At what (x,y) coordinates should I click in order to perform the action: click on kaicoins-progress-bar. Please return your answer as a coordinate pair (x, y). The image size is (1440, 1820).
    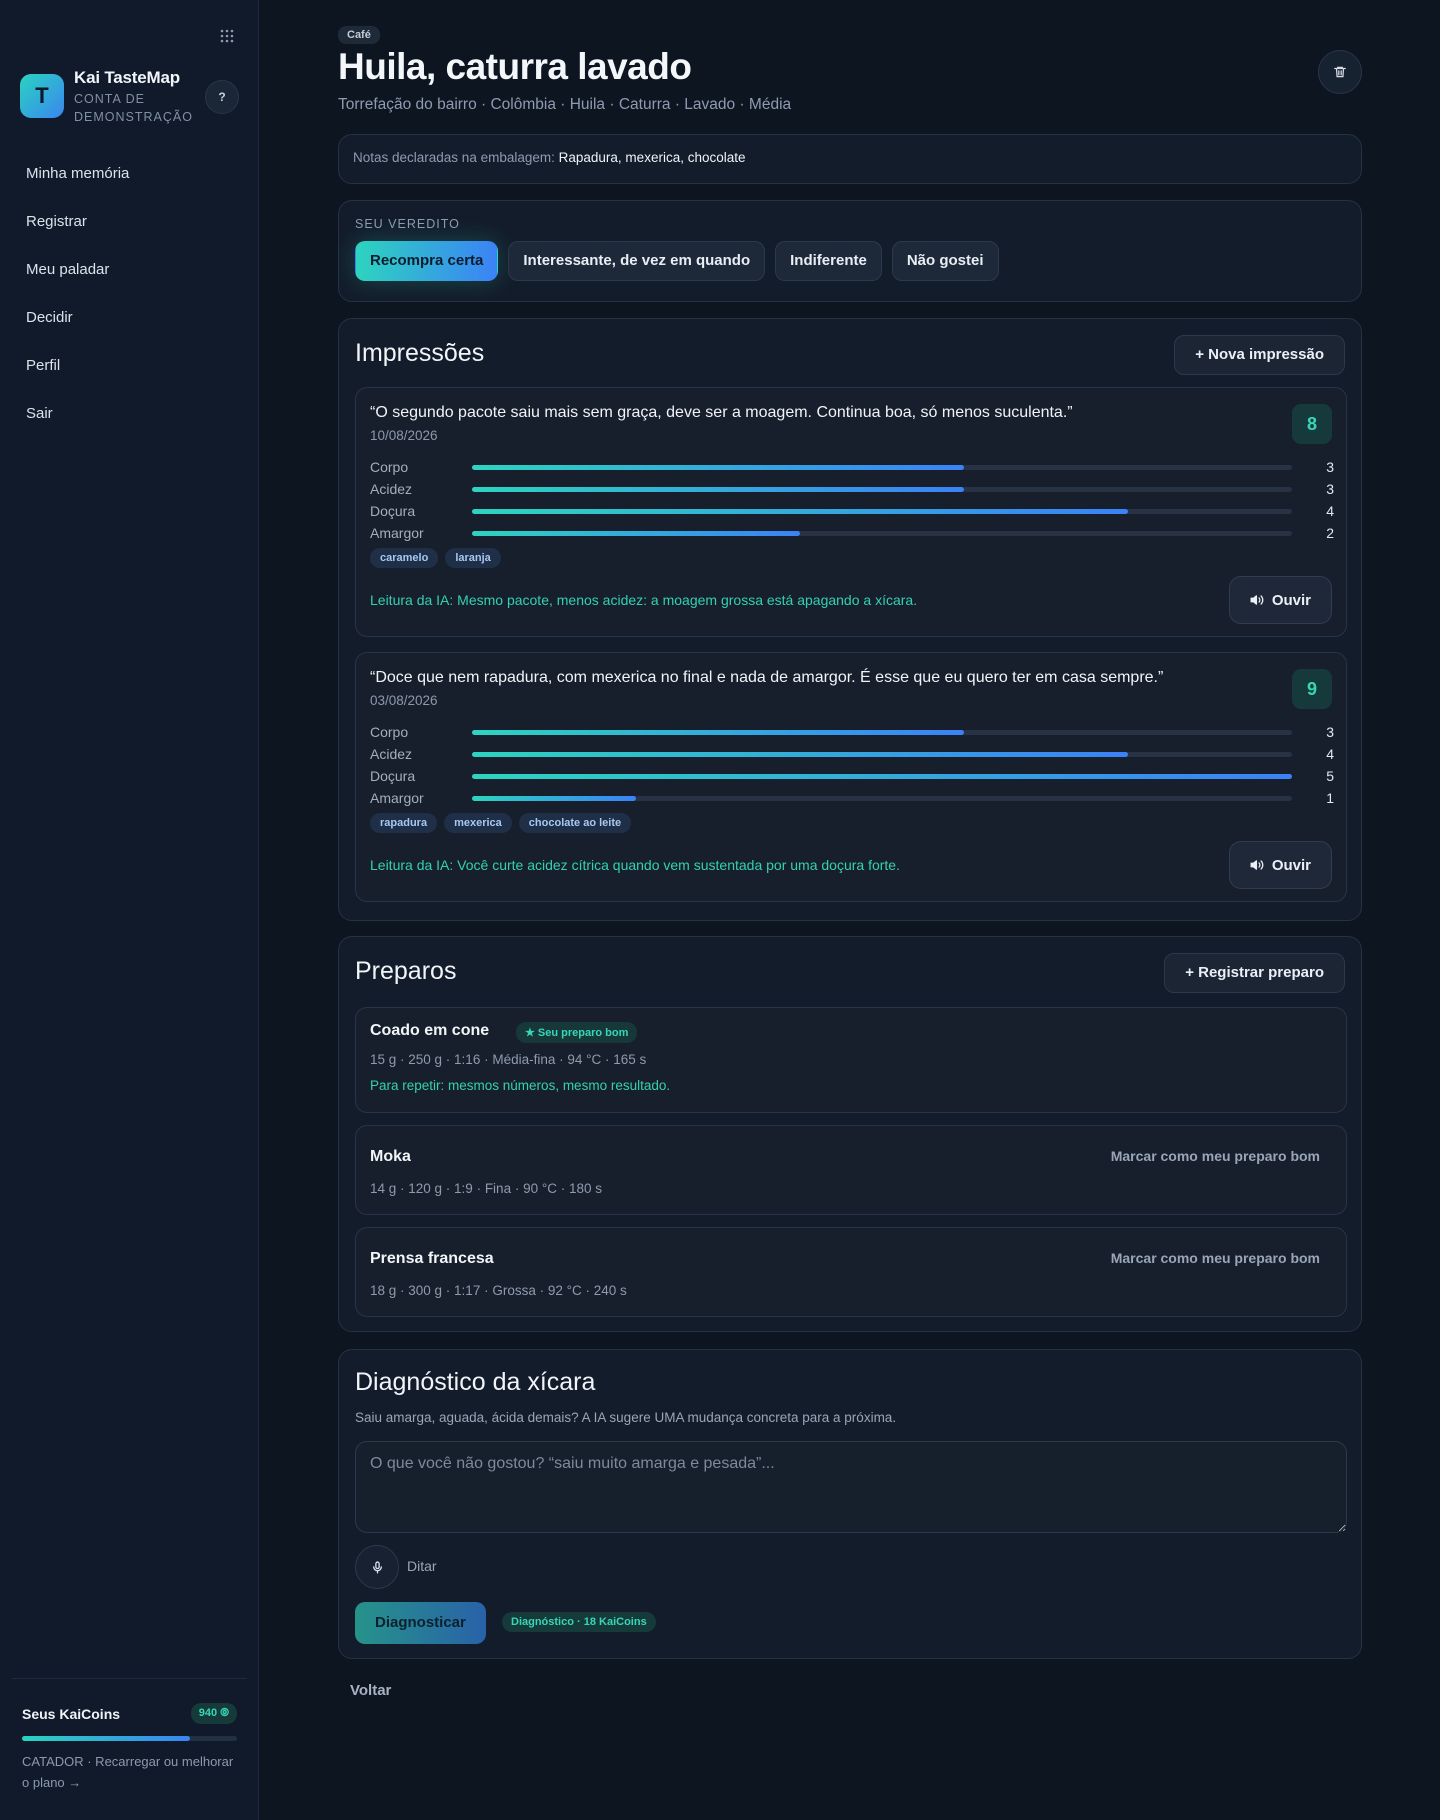
    Looking at the image, I should click on (129, 1738).